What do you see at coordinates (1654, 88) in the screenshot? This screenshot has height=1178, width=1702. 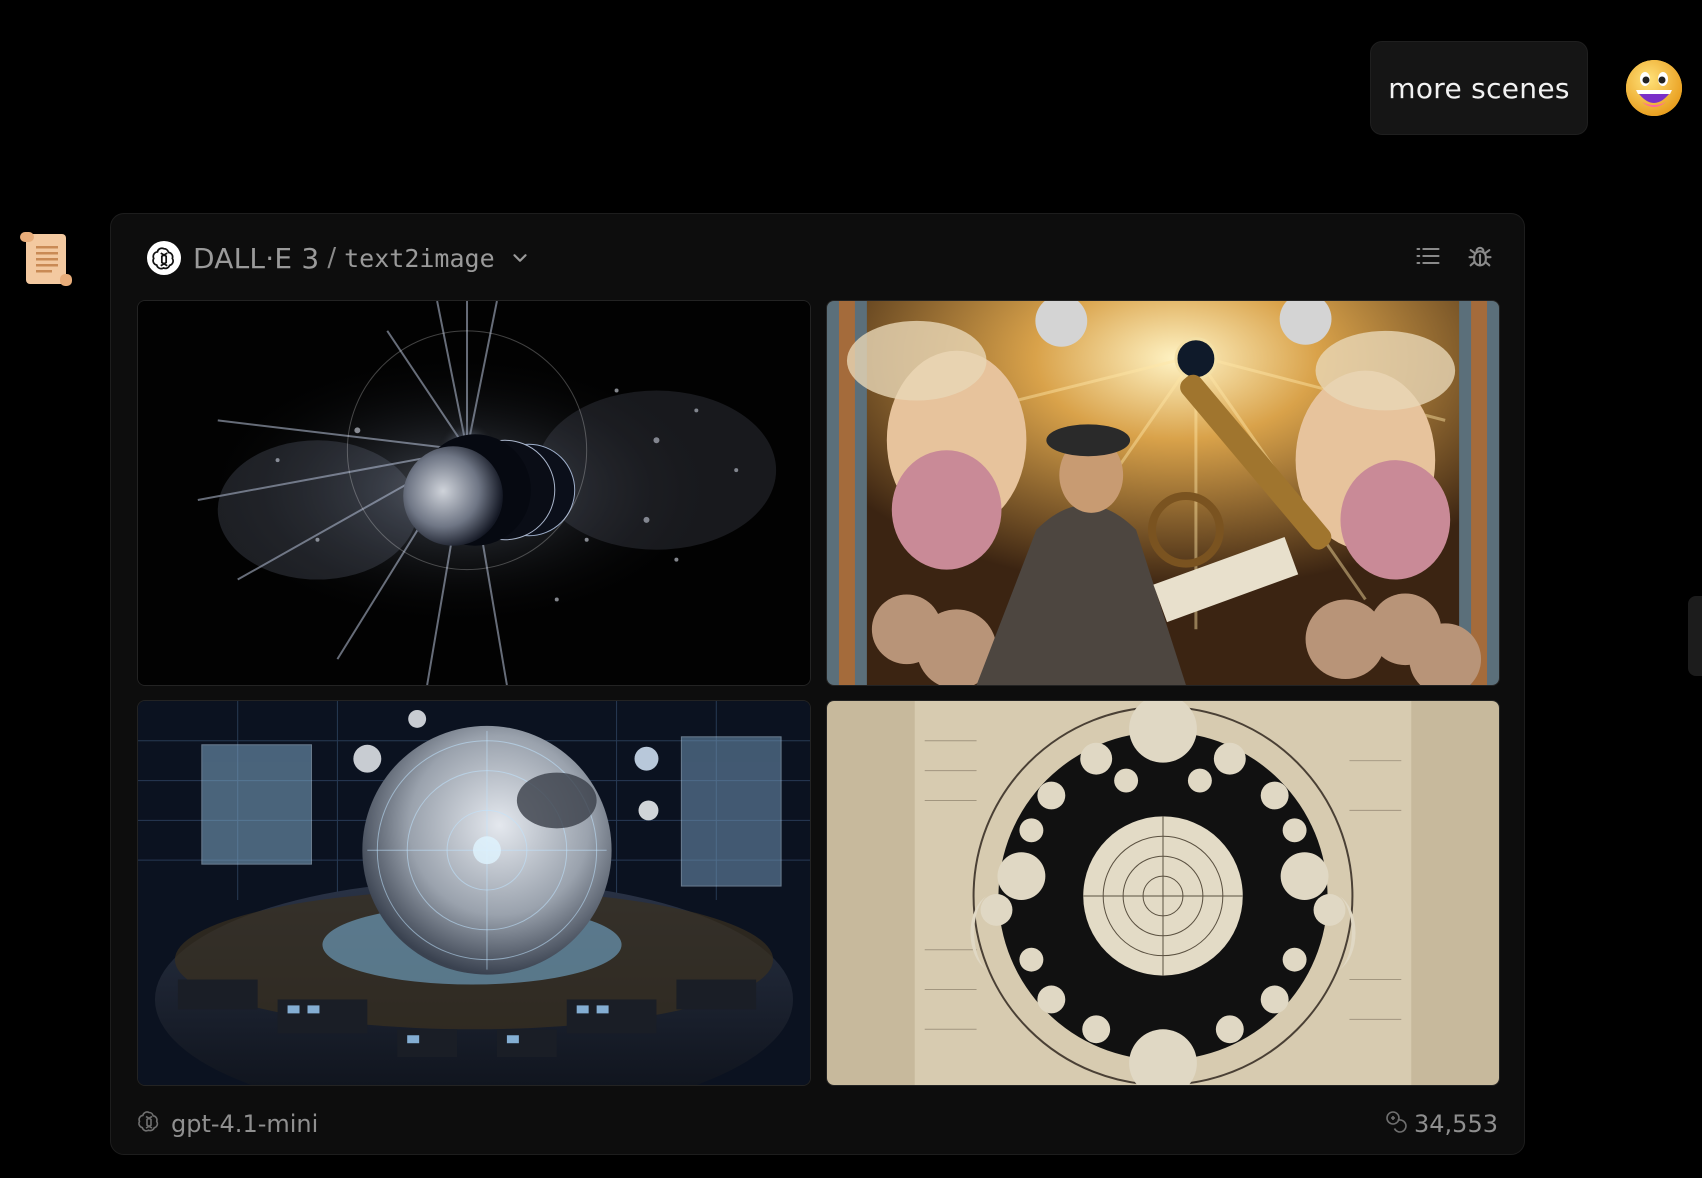 I see `grinning-face-icon` at bounding box center [1654, 88].